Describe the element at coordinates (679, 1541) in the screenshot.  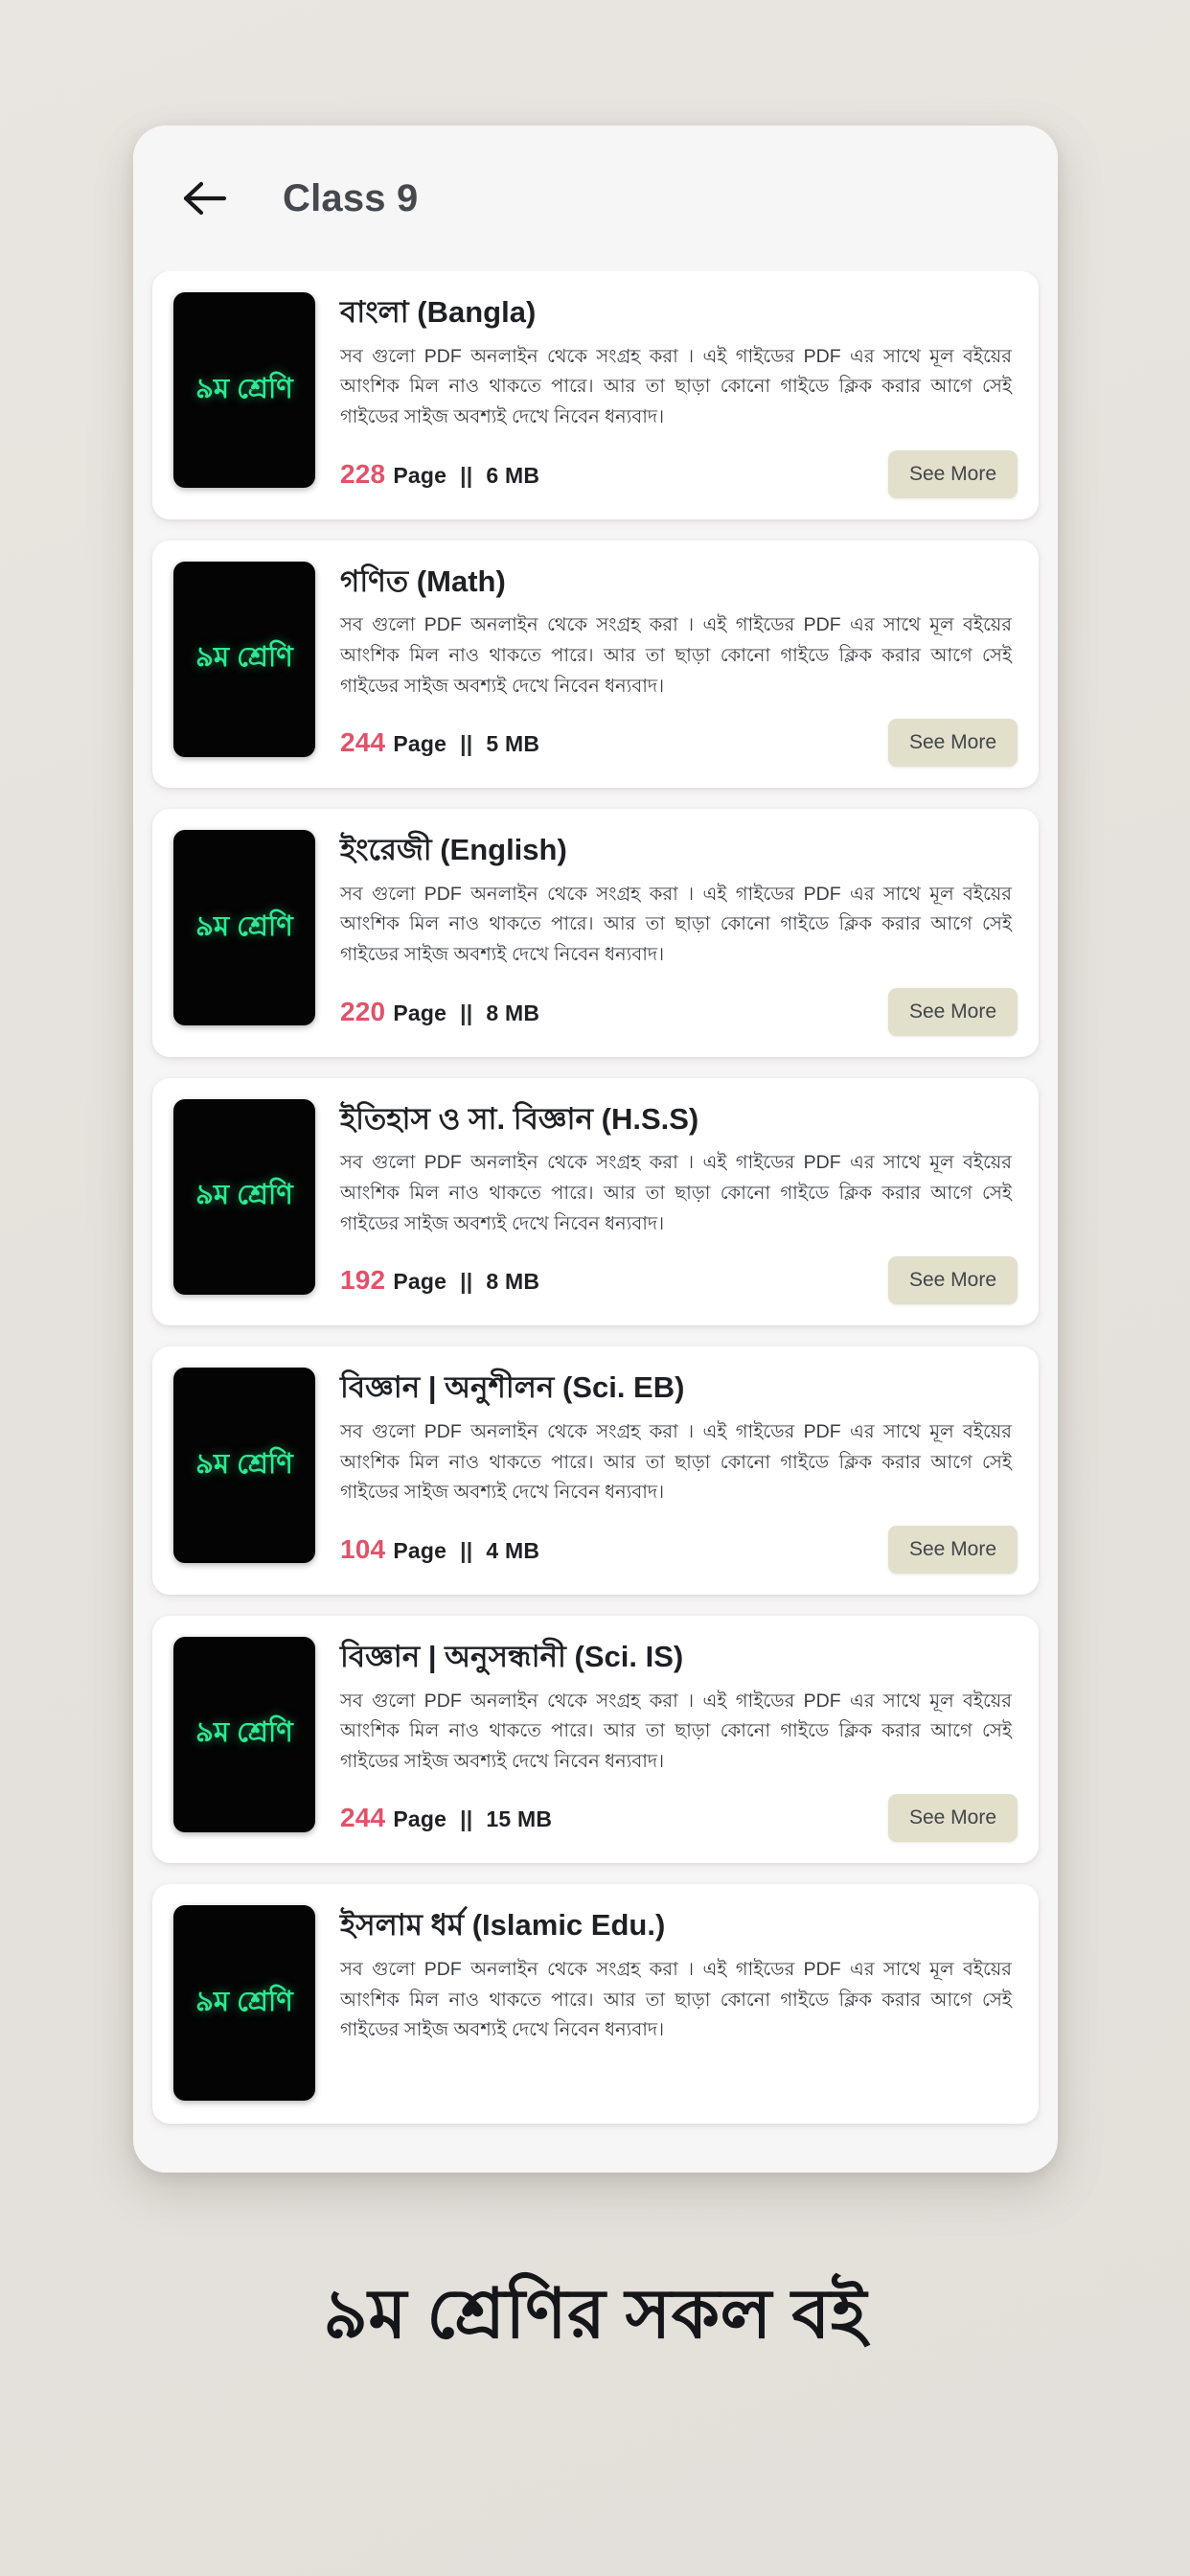
I see `book-meta-row: 104 Page || 4 MB See More` at that location.